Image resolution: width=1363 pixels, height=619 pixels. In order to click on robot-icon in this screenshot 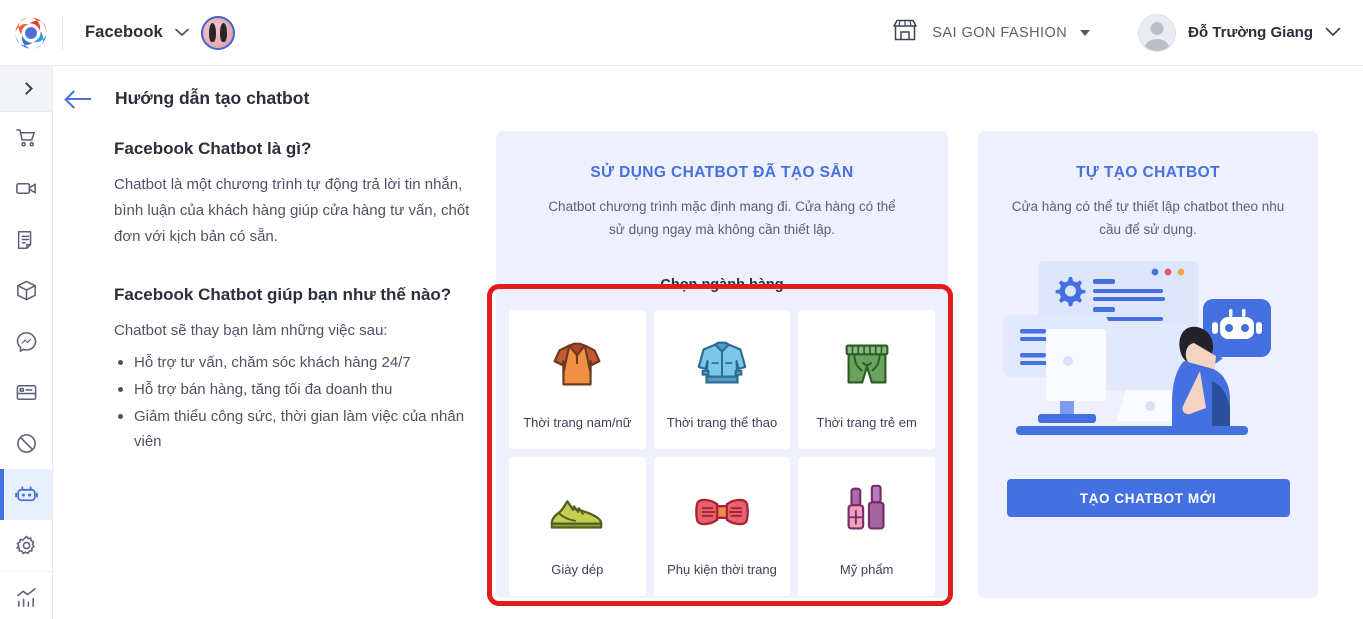, I will do `click(26, 494)`.